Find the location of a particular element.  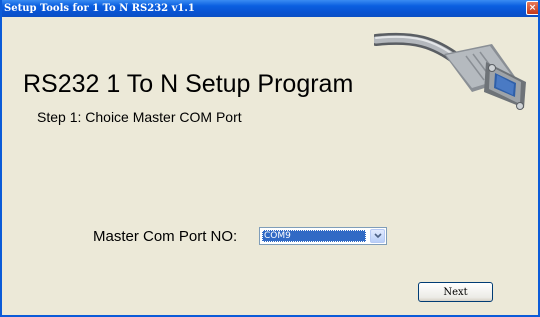

app-title: RS232 1 To N Setup Program is located at coordinates (188, 84).